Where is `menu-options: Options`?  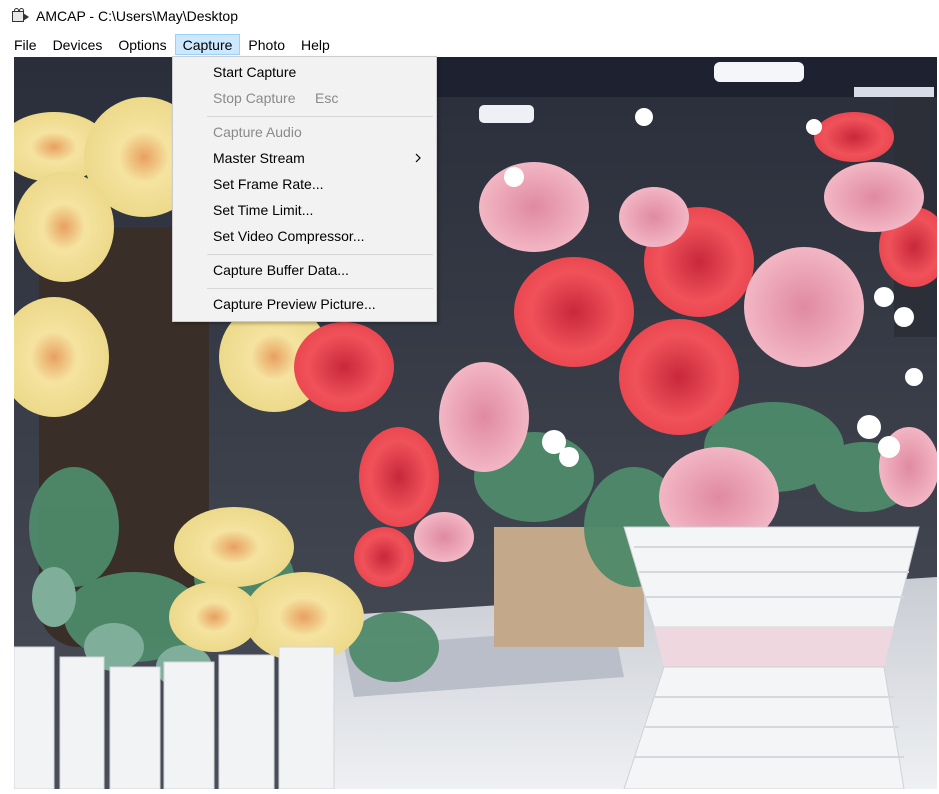 menu-options: Options is located at coordinates (142, 44).